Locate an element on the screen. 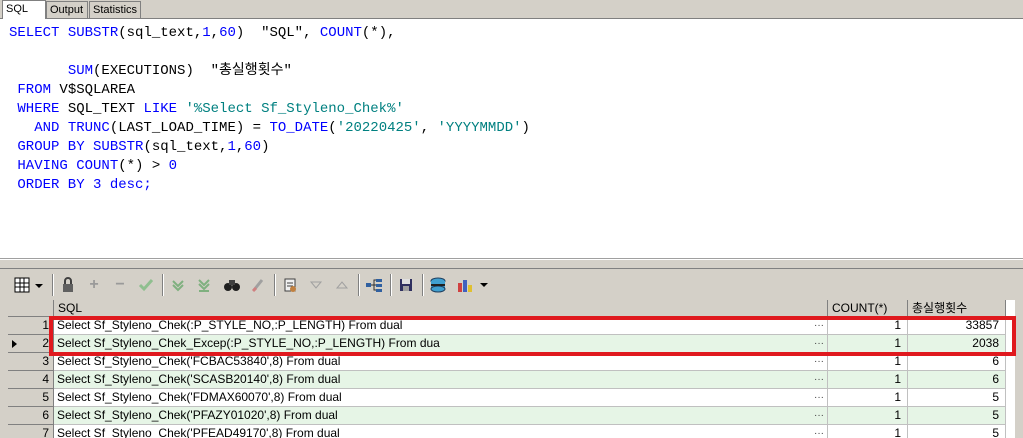 This screenshot has height=438, width=1023. column-header-sql: SQL is located at coordinates (441, 308).